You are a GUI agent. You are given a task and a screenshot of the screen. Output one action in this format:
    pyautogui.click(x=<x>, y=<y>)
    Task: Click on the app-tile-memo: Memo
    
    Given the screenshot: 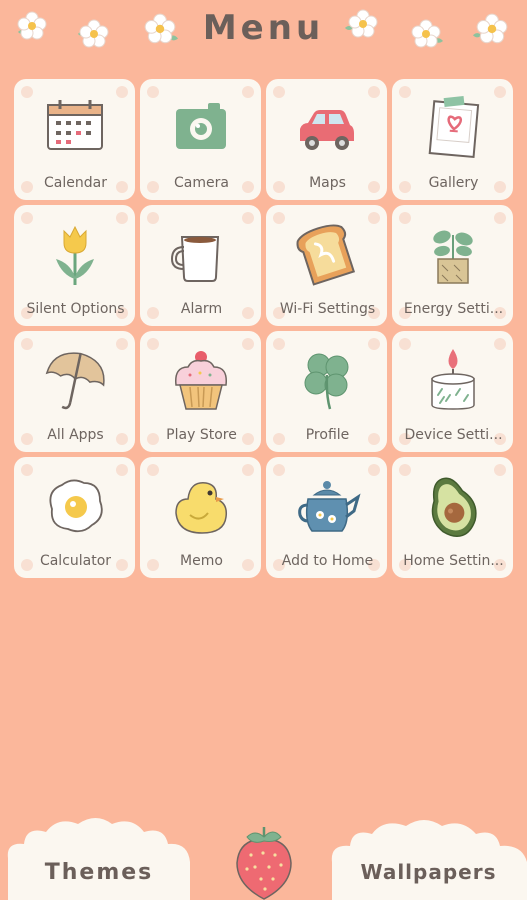 What is the action you would take?
    pyautogui.click(x=200, y=517)
    